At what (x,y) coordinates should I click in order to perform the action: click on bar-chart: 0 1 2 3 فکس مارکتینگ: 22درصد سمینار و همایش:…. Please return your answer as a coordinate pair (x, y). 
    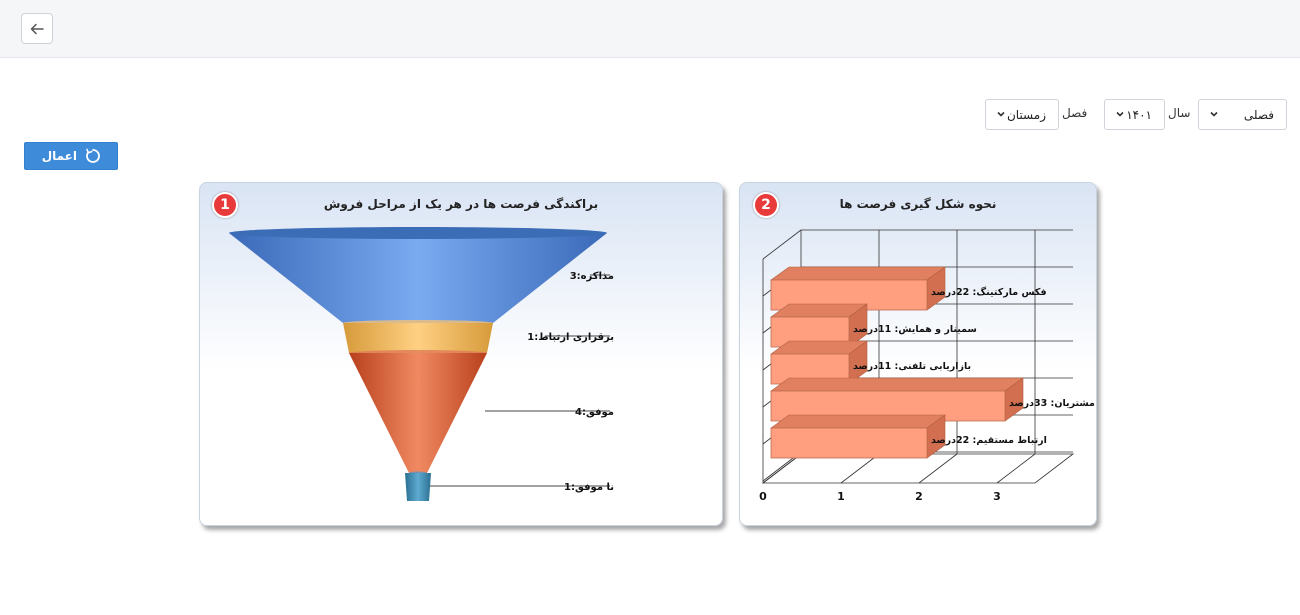
    Looking at the image, I should click on (928, 366).